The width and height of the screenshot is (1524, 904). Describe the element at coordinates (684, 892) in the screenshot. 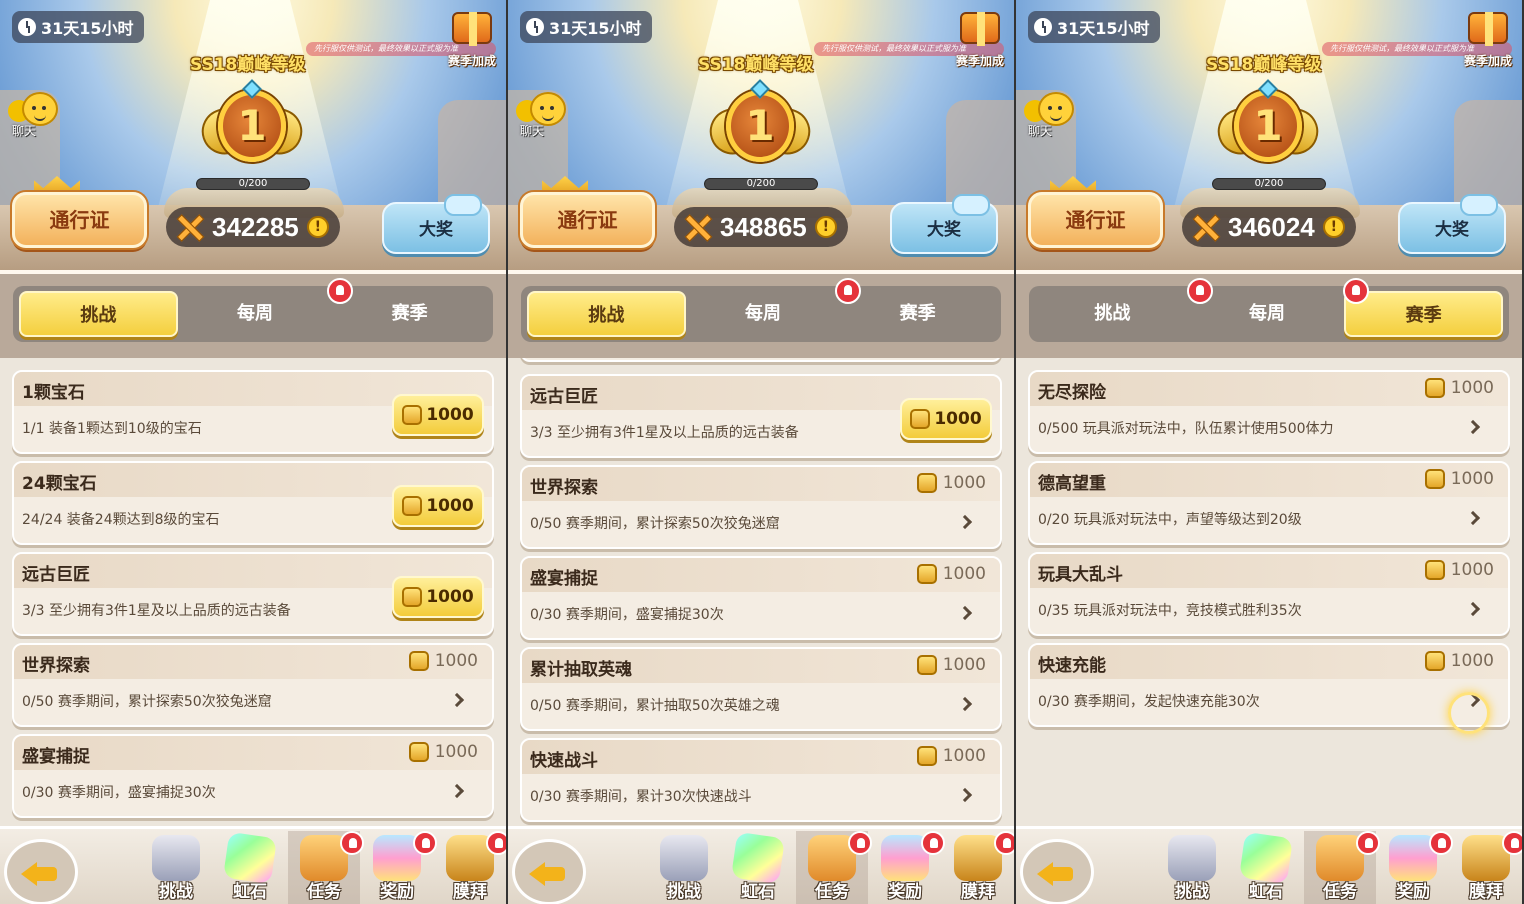

I see `nav-item-label: 挑战` at that location.